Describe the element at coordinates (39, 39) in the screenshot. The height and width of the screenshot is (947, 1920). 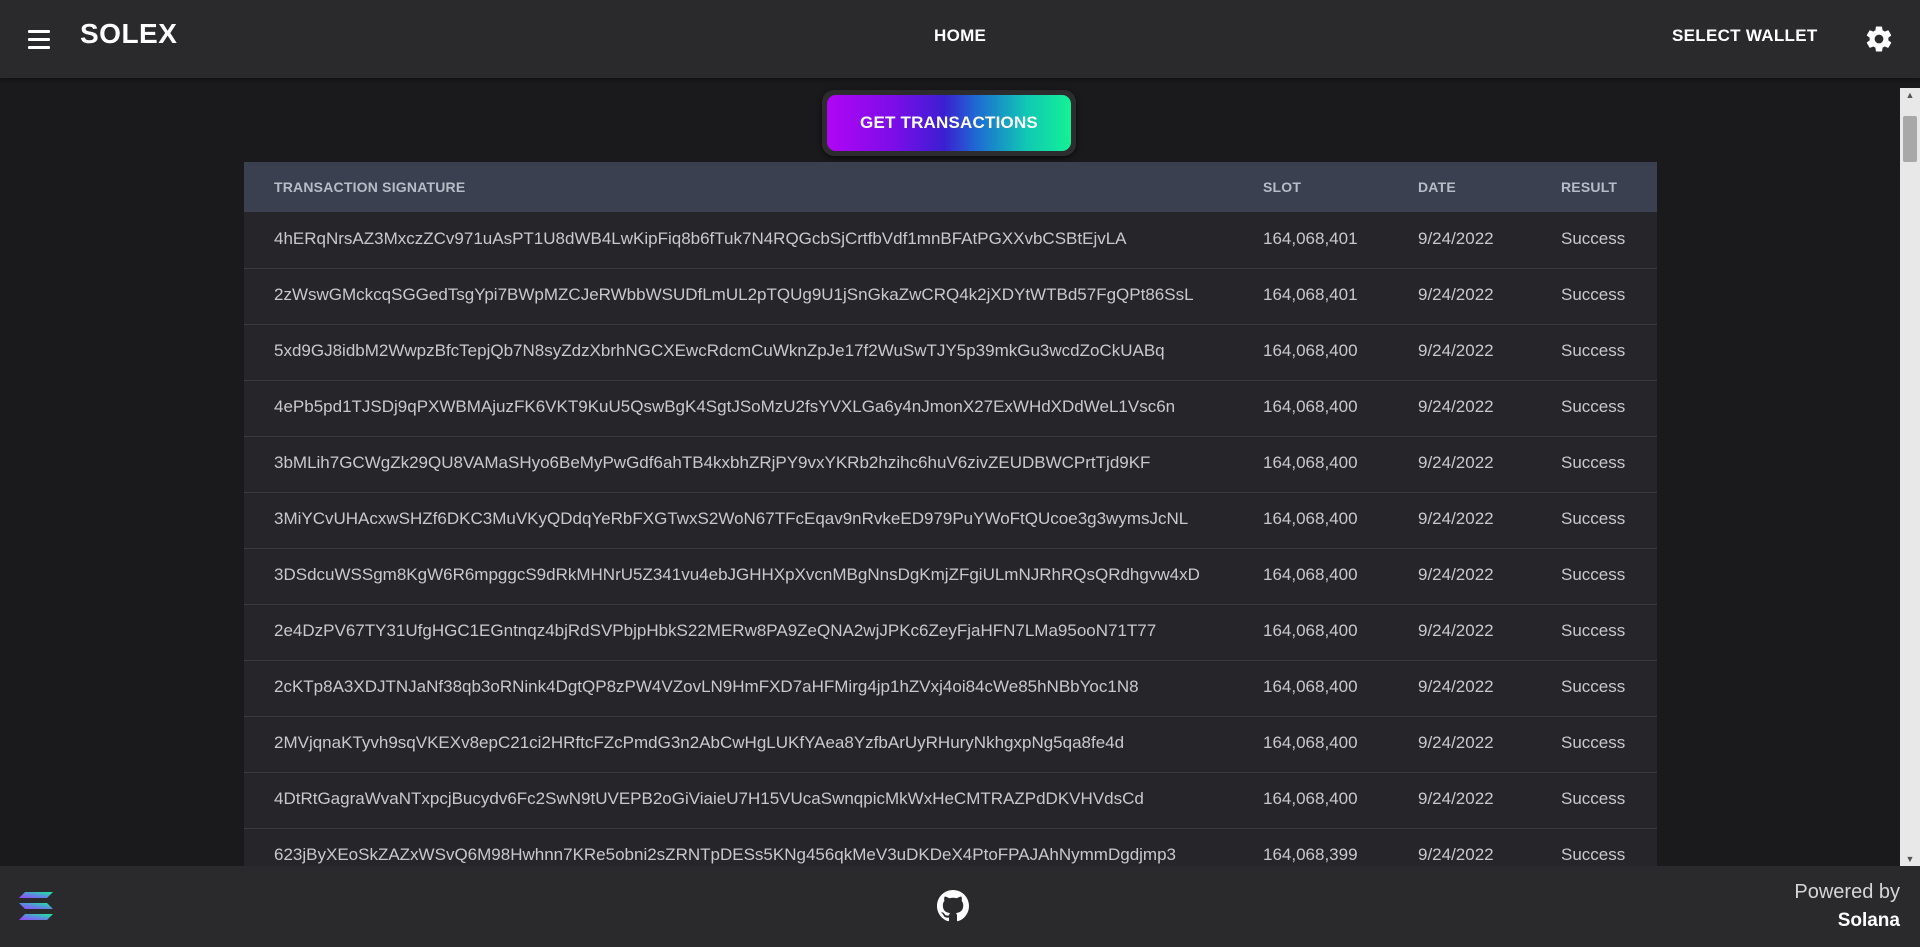
I see `hamburger-menu-icon` at that location.